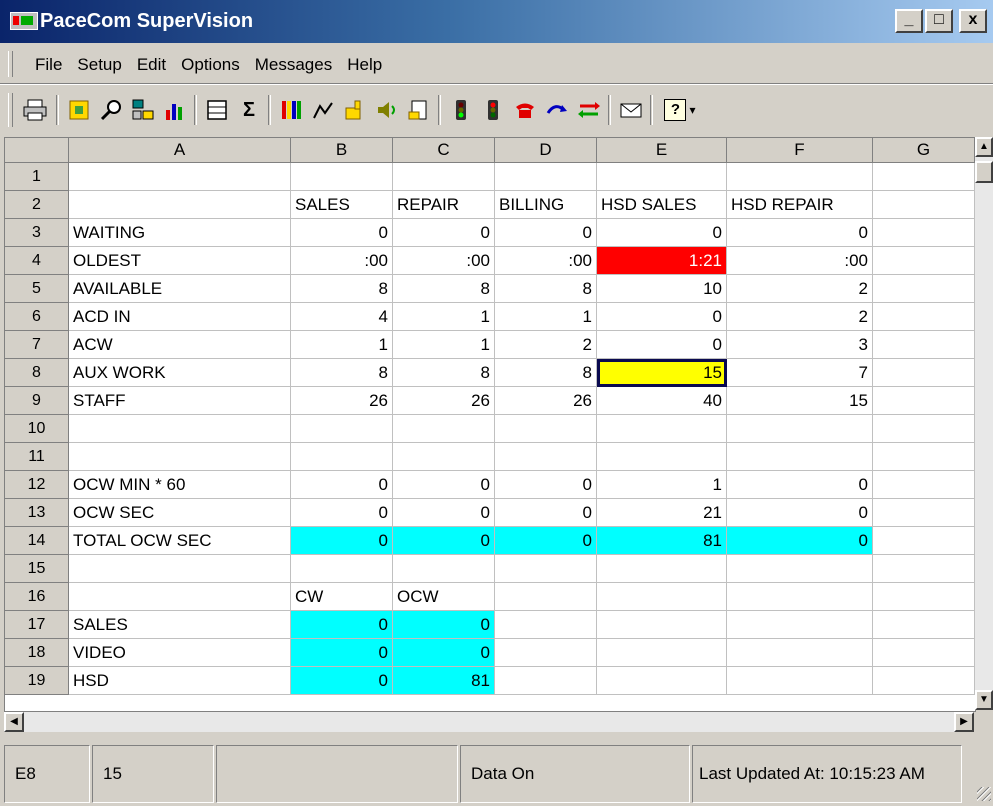  I want to click on row-header-5: 5, so click(37, 289).